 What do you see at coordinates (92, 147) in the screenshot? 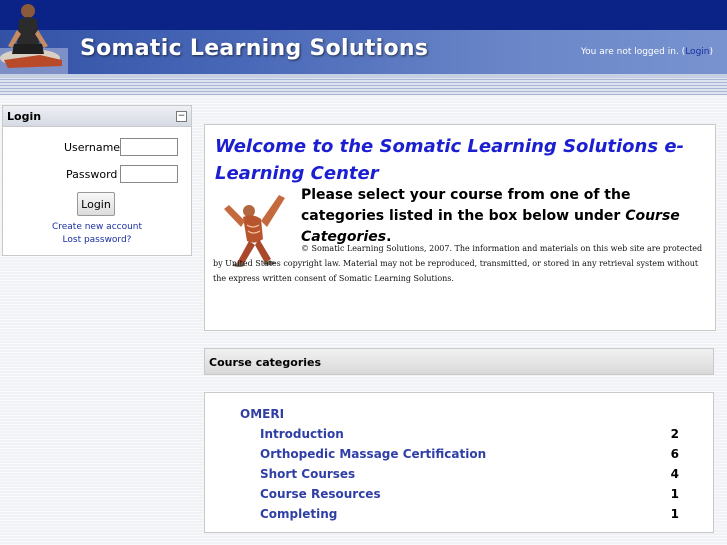
I see `username-label: Username` at bounding box center [92, 147].